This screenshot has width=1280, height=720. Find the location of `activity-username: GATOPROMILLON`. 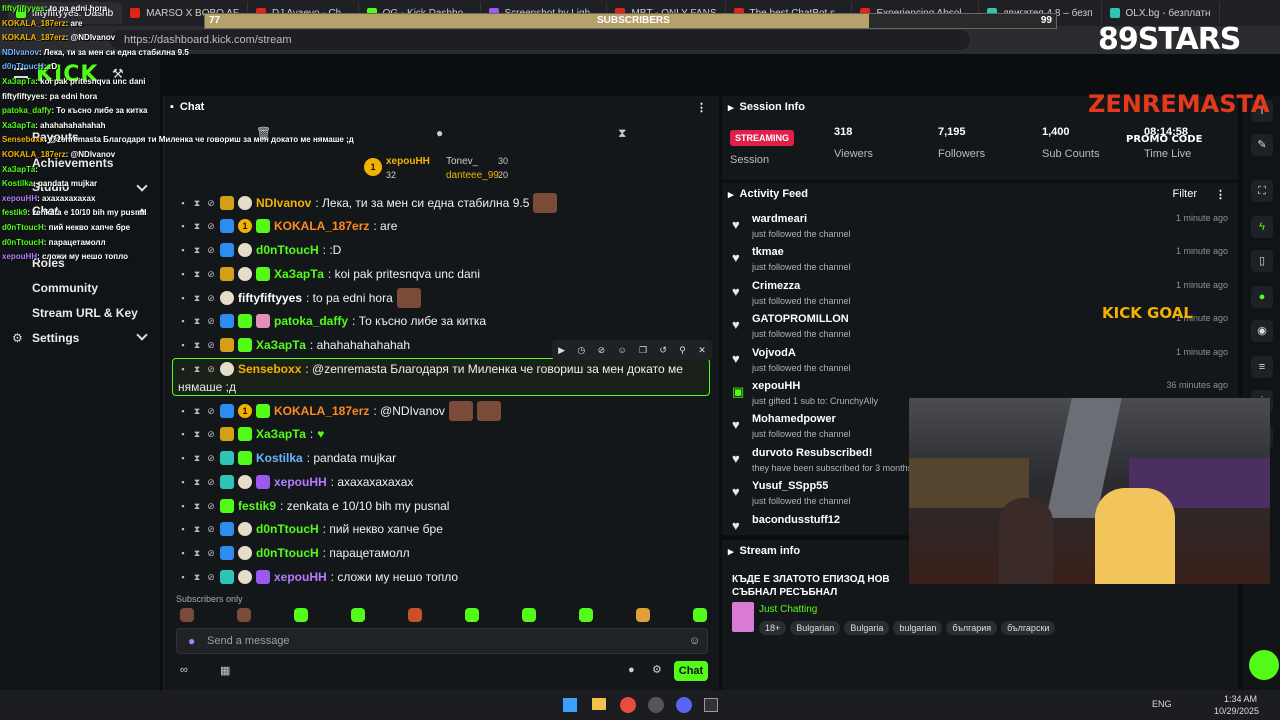

activity-username: GATOPROMILLON is located at coordinates (800, 319).